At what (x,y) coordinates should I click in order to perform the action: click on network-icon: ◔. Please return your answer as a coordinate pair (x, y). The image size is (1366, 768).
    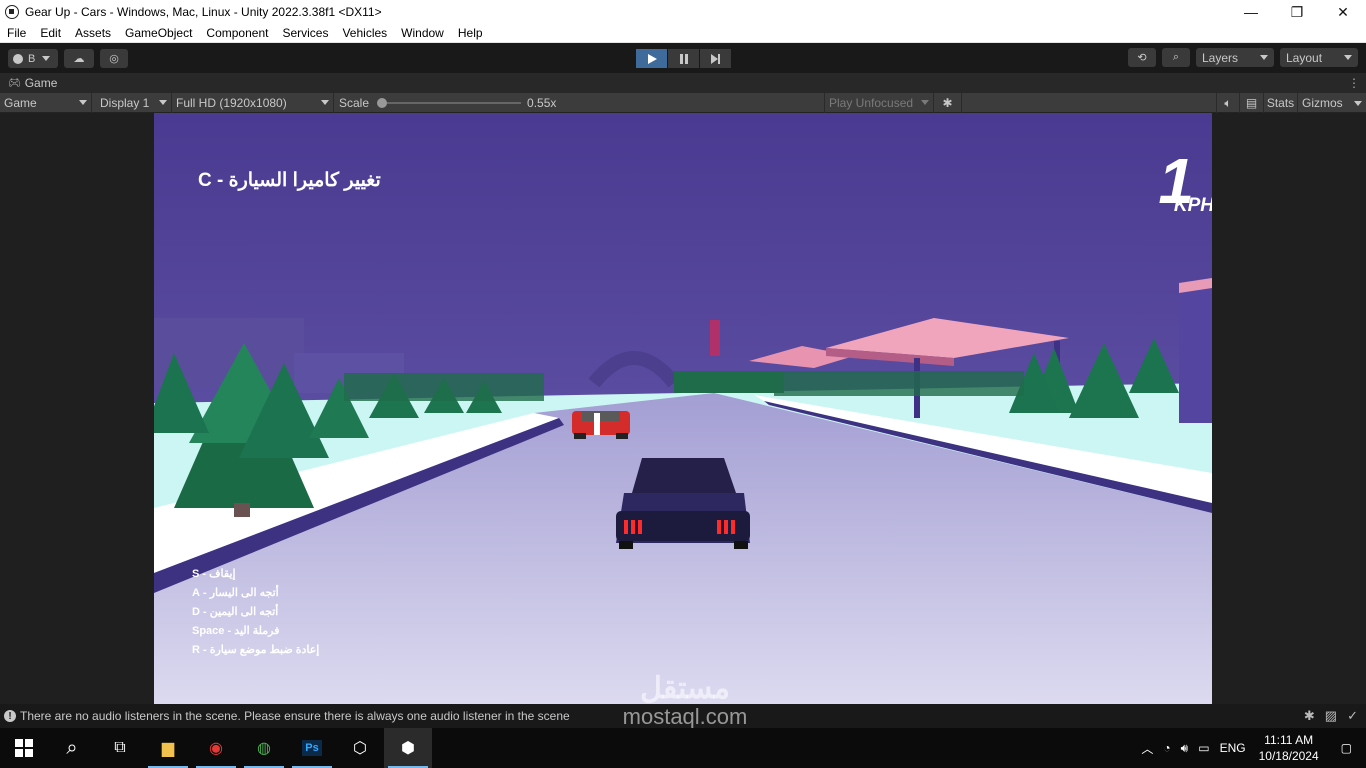
    Looking at the image, I should click on (1166, 748).